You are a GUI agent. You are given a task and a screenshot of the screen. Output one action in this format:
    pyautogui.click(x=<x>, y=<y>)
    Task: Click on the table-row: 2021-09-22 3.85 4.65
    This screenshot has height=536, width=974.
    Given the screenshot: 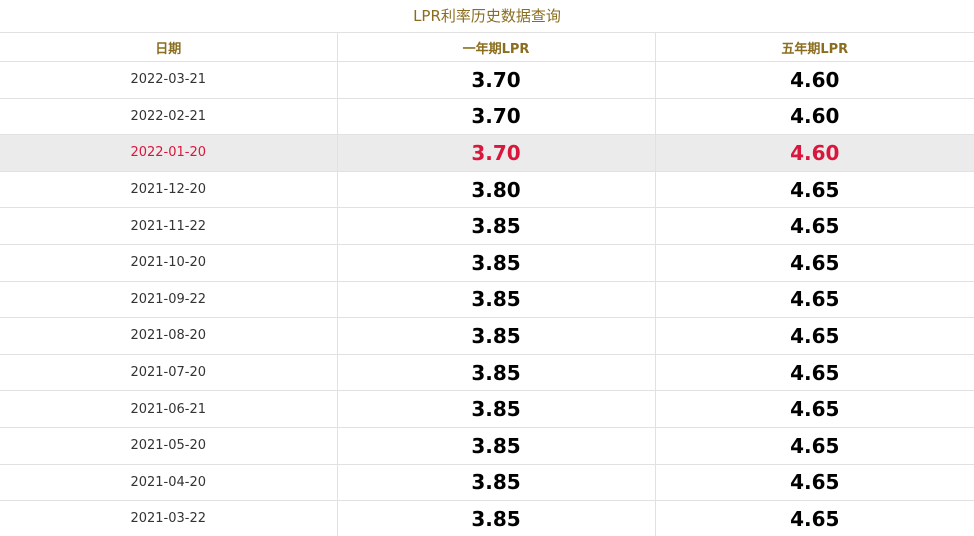 What is the action you would take?
    pyautogui.click(x=487, y=299)
    